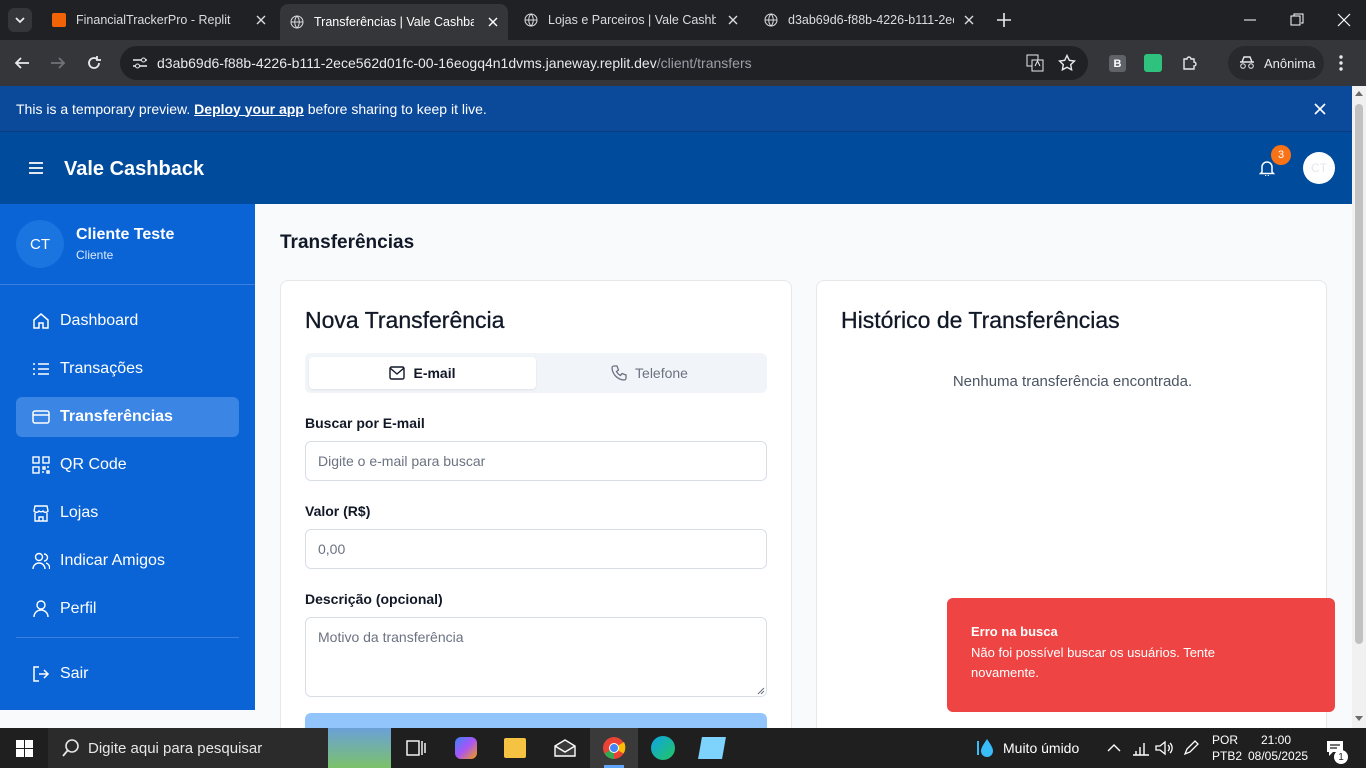 This screenshot has height=768, width=1366. I want to click on sidebar-item-lojas: Lojas, so click(127, 513).